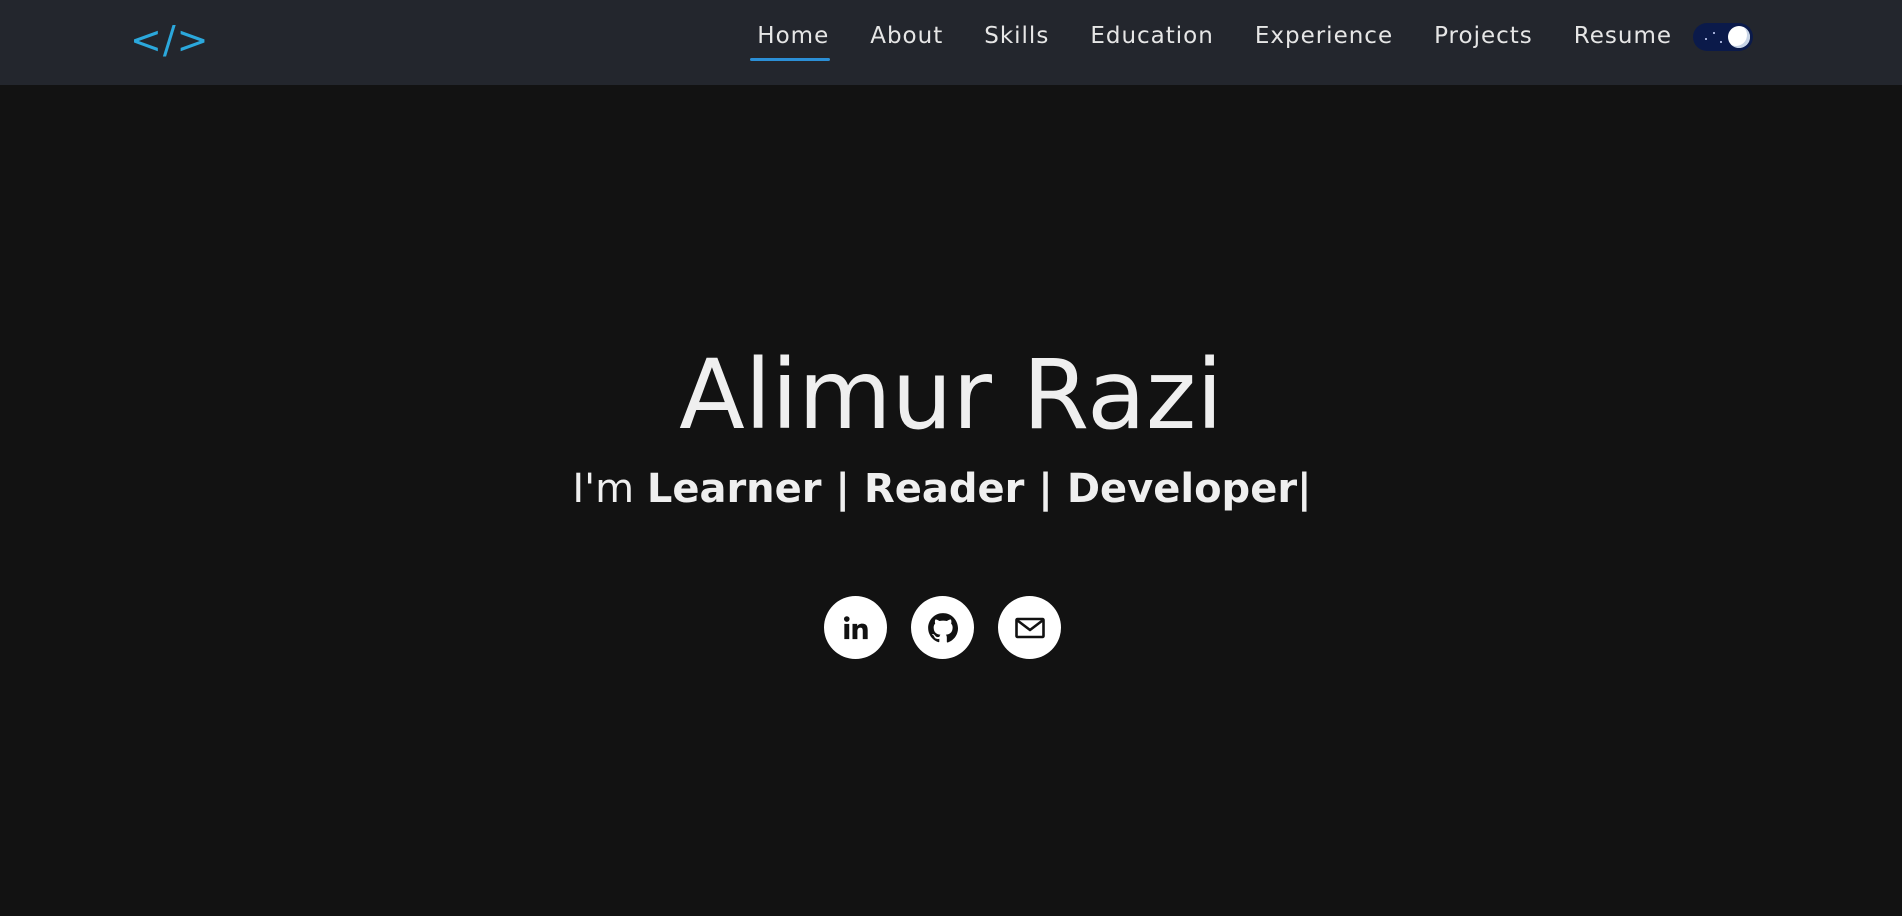 This screenshot has height=916, width=1902. What do you see at coordinates (906, 36) in the screenshot?
I see `nav-link-about: About` at bounding box center [906, 36].